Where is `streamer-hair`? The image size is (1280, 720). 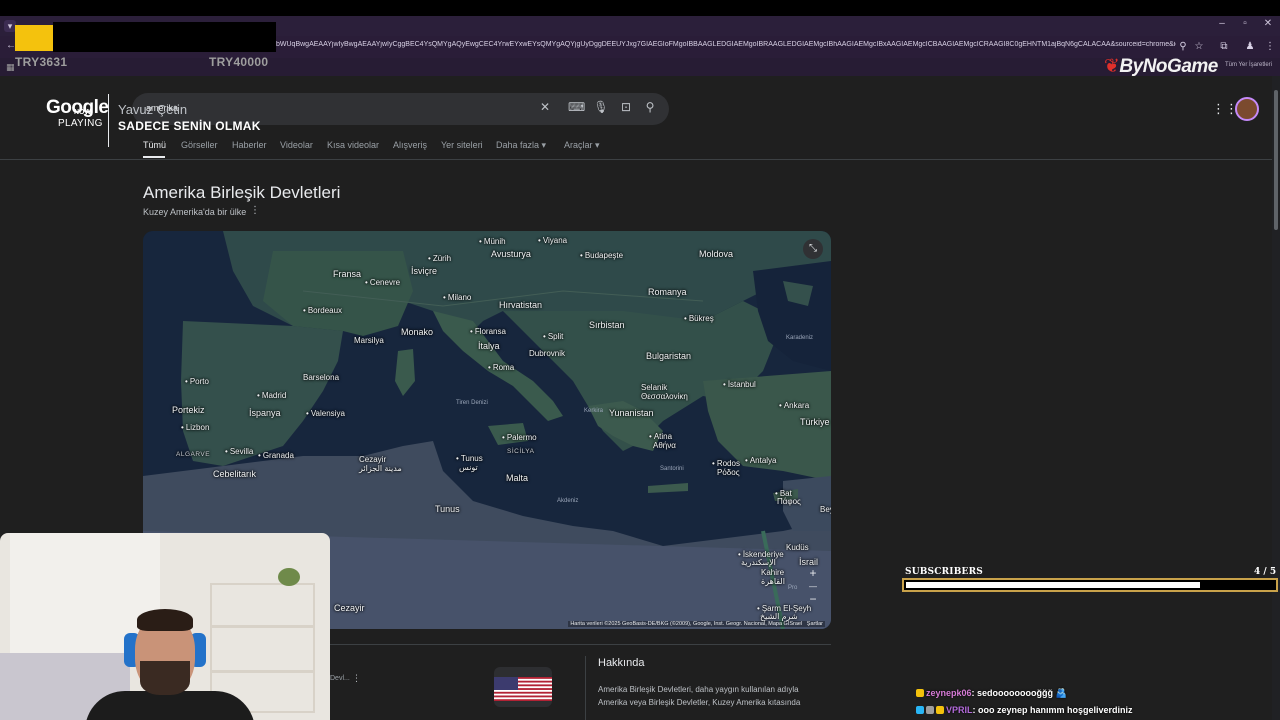
streamer-hair is located at coordinates (165, 620).